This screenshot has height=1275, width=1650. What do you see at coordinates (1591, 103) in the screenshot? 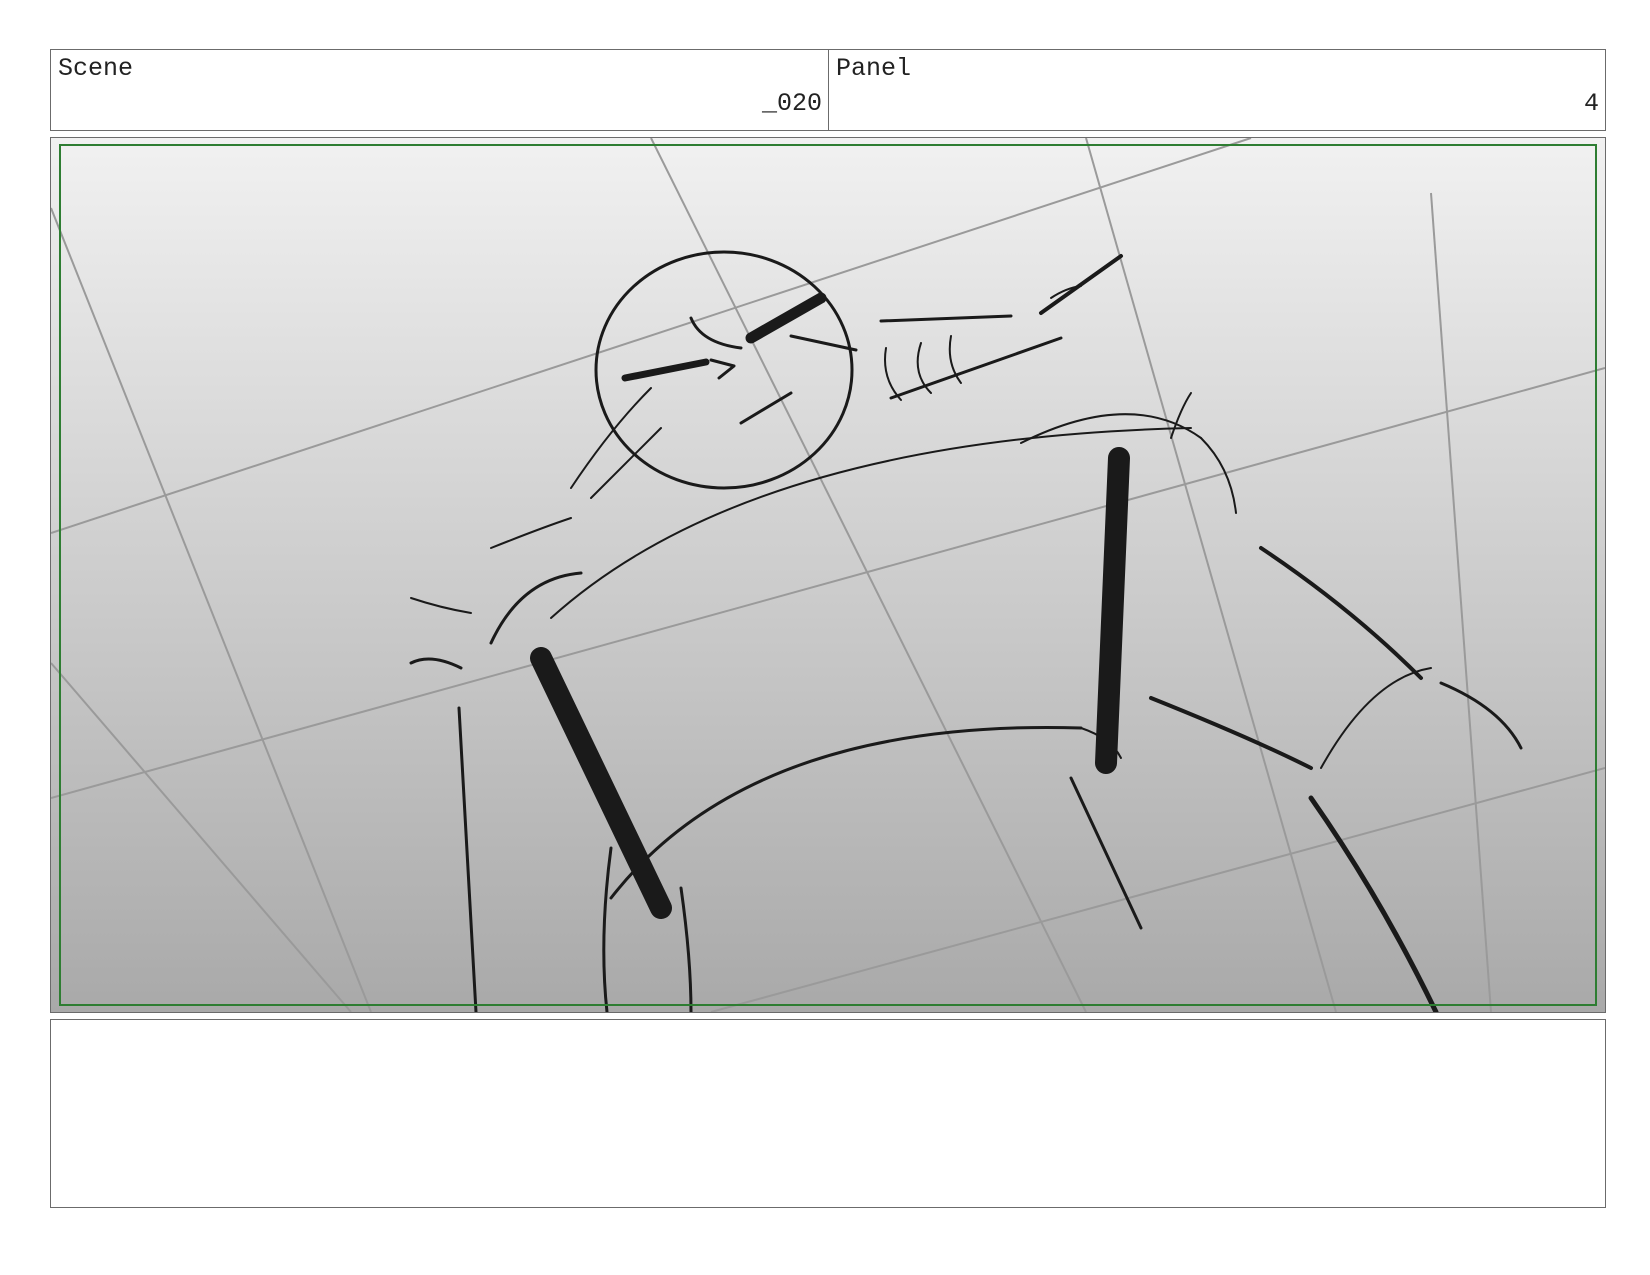
I see `panel-number: 4` at bounding box center [1591, 103].